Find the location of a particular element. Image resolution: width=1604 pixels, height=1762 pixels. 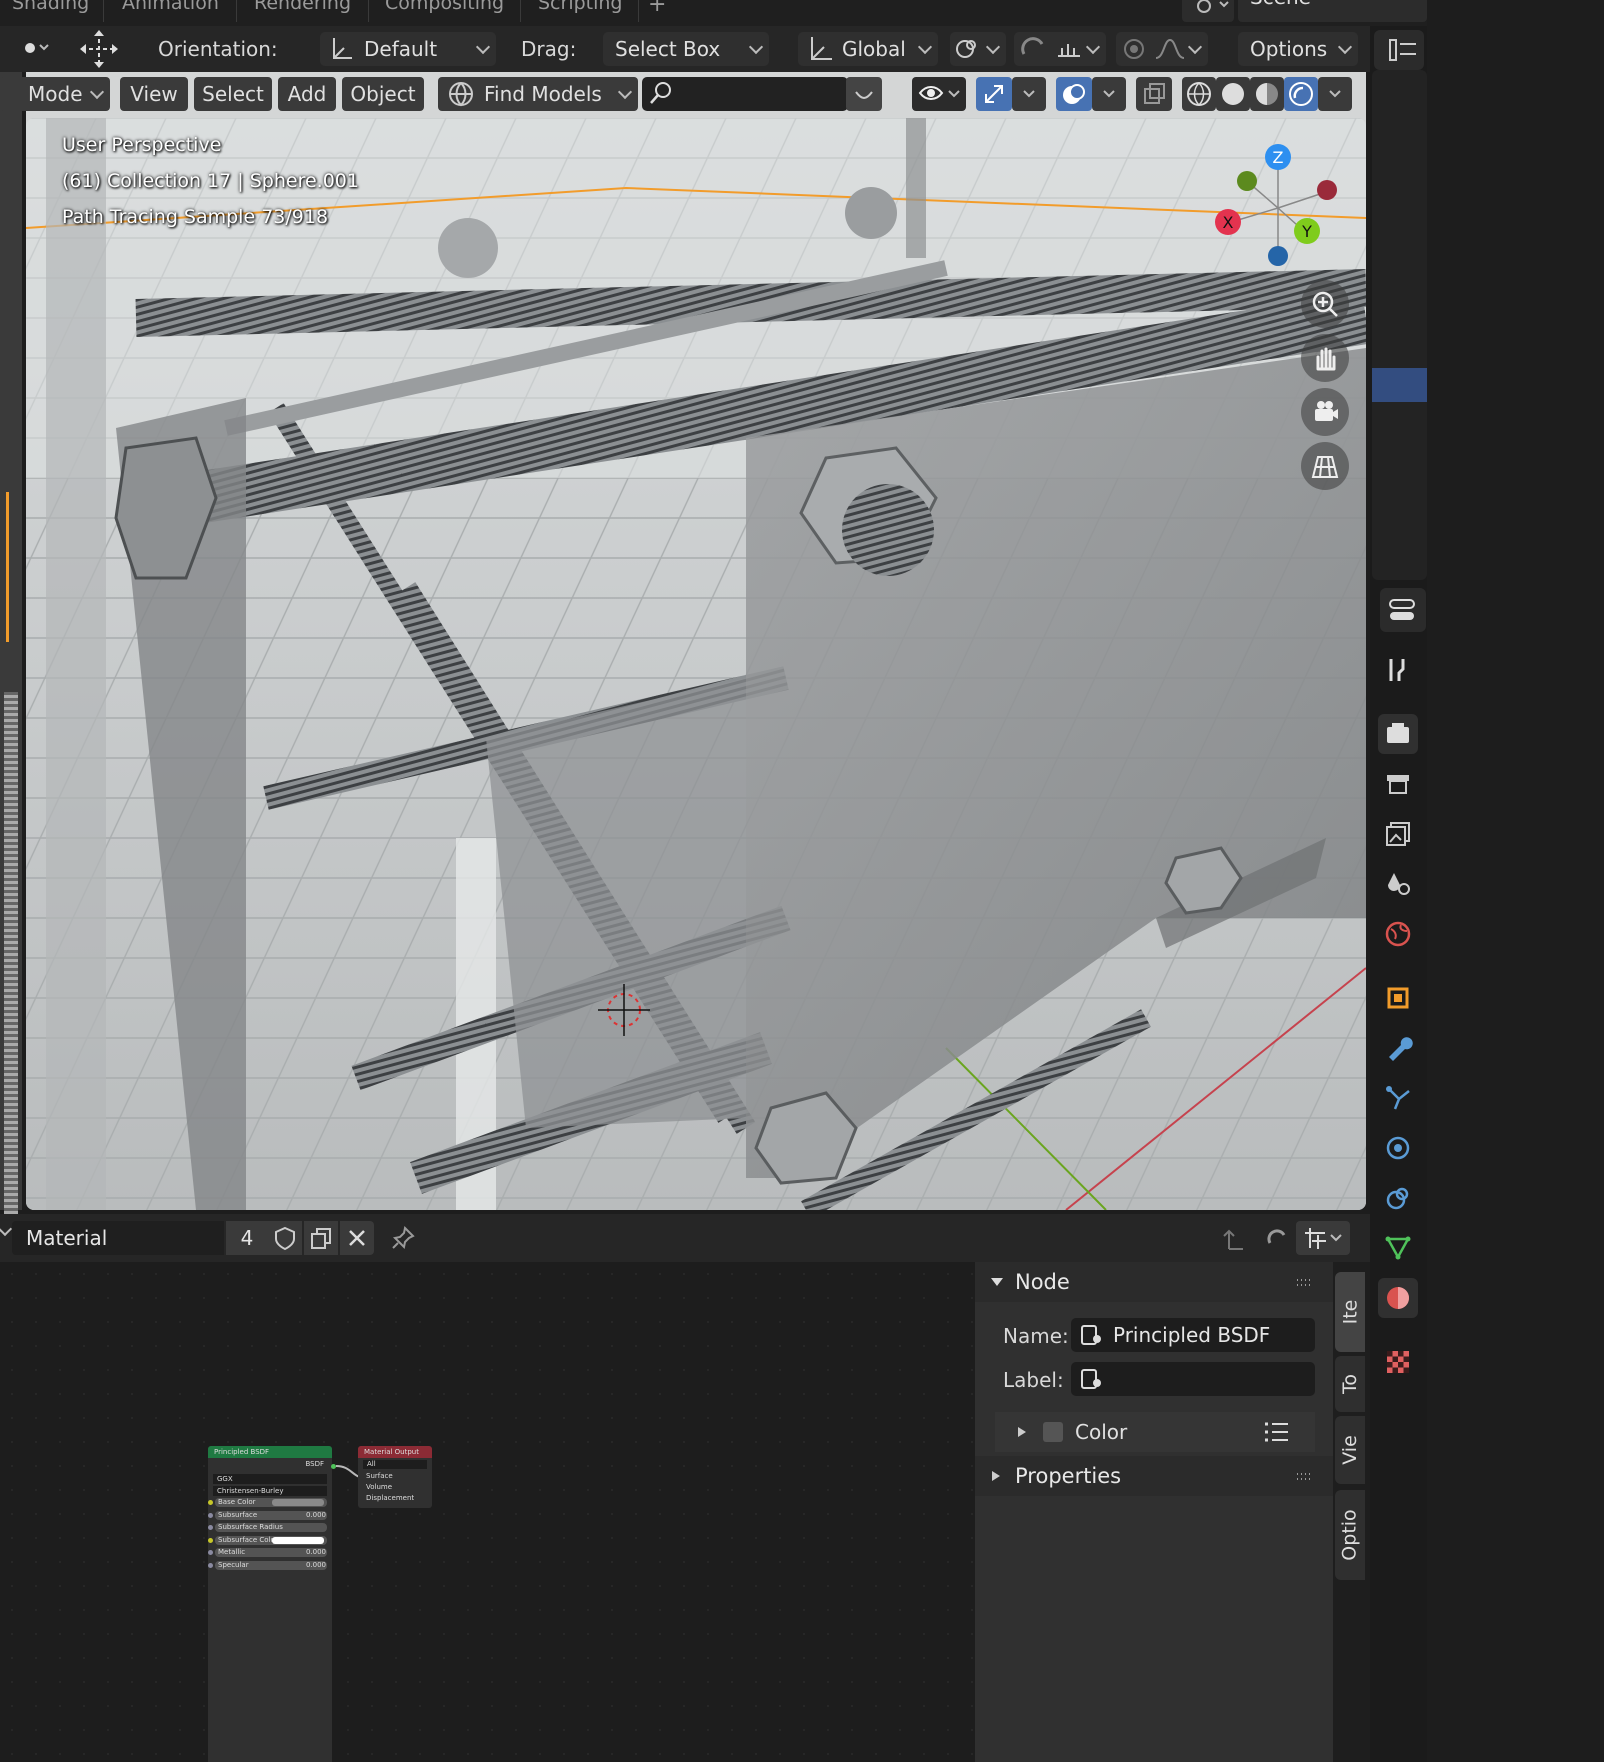

model-search-input is located at coordinates (745, 94).